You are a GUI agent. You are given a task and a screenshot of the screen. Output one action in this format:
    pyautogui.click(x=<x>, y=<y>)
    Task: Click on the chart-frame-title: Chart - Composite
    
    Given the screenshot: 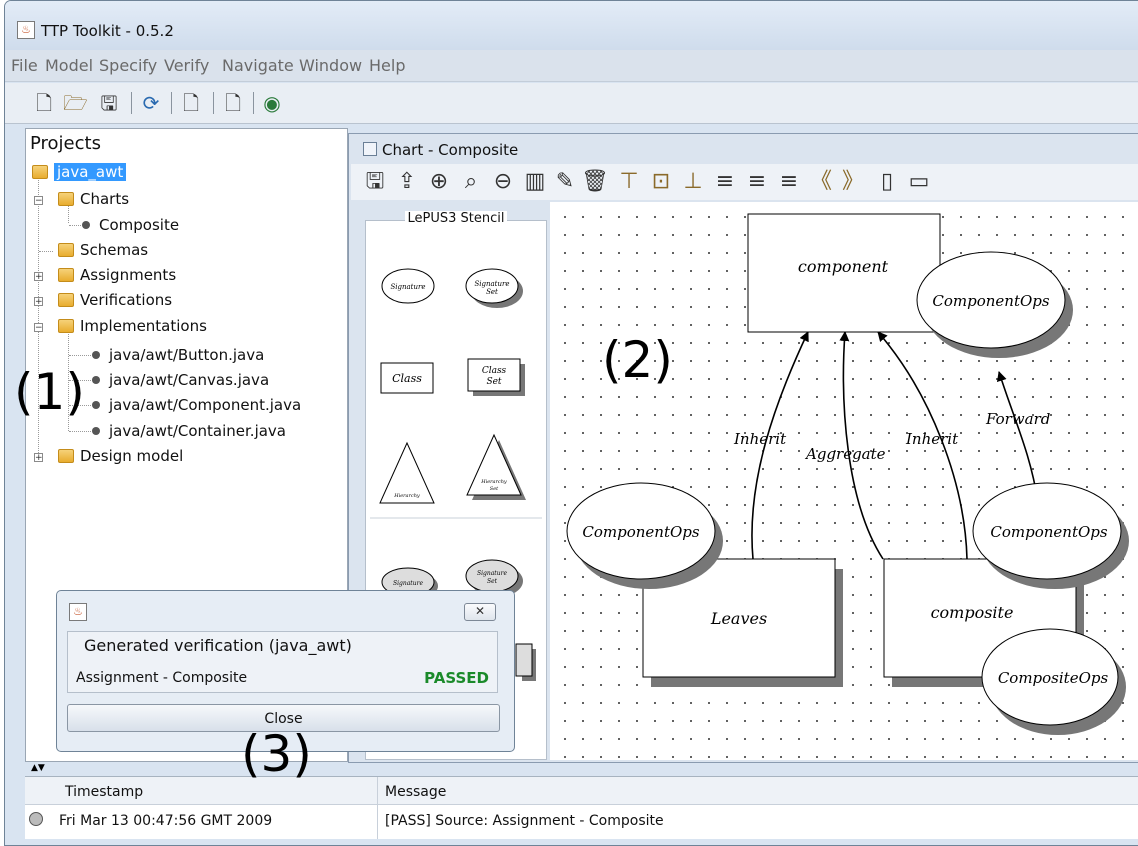 What is the action you would take?
    pyautogui.click(x=440, y=150)
    